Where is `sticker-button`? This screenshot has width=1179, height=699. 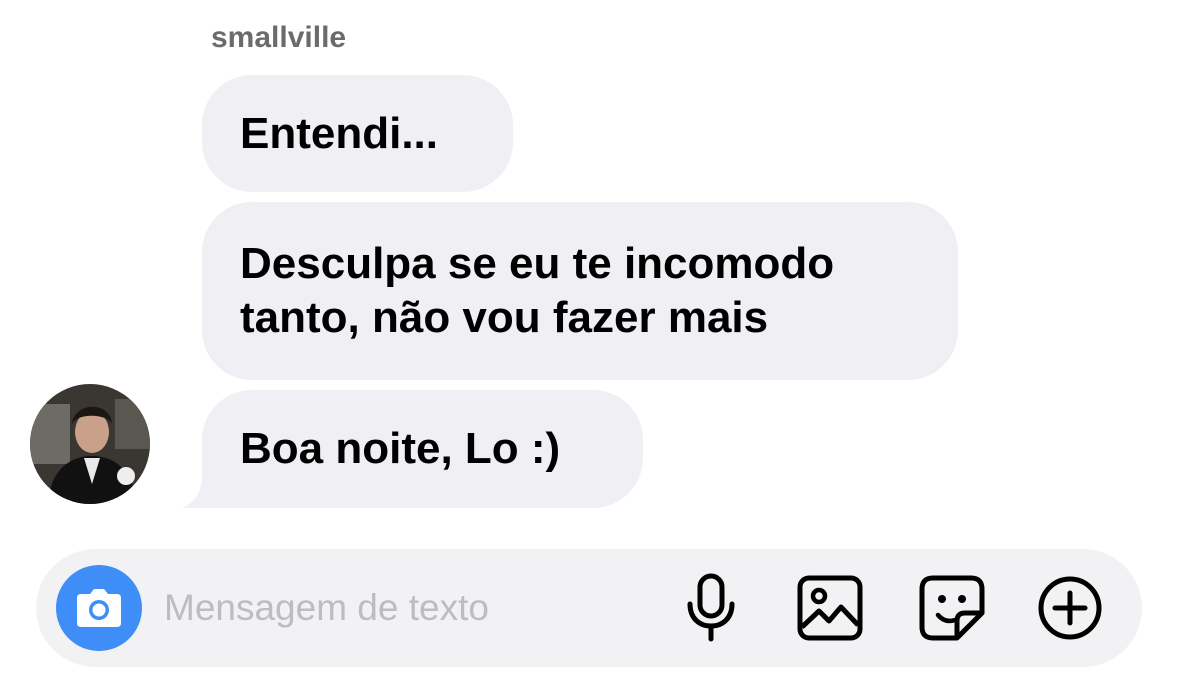
sticker-button is located at coordinates (952, 608).